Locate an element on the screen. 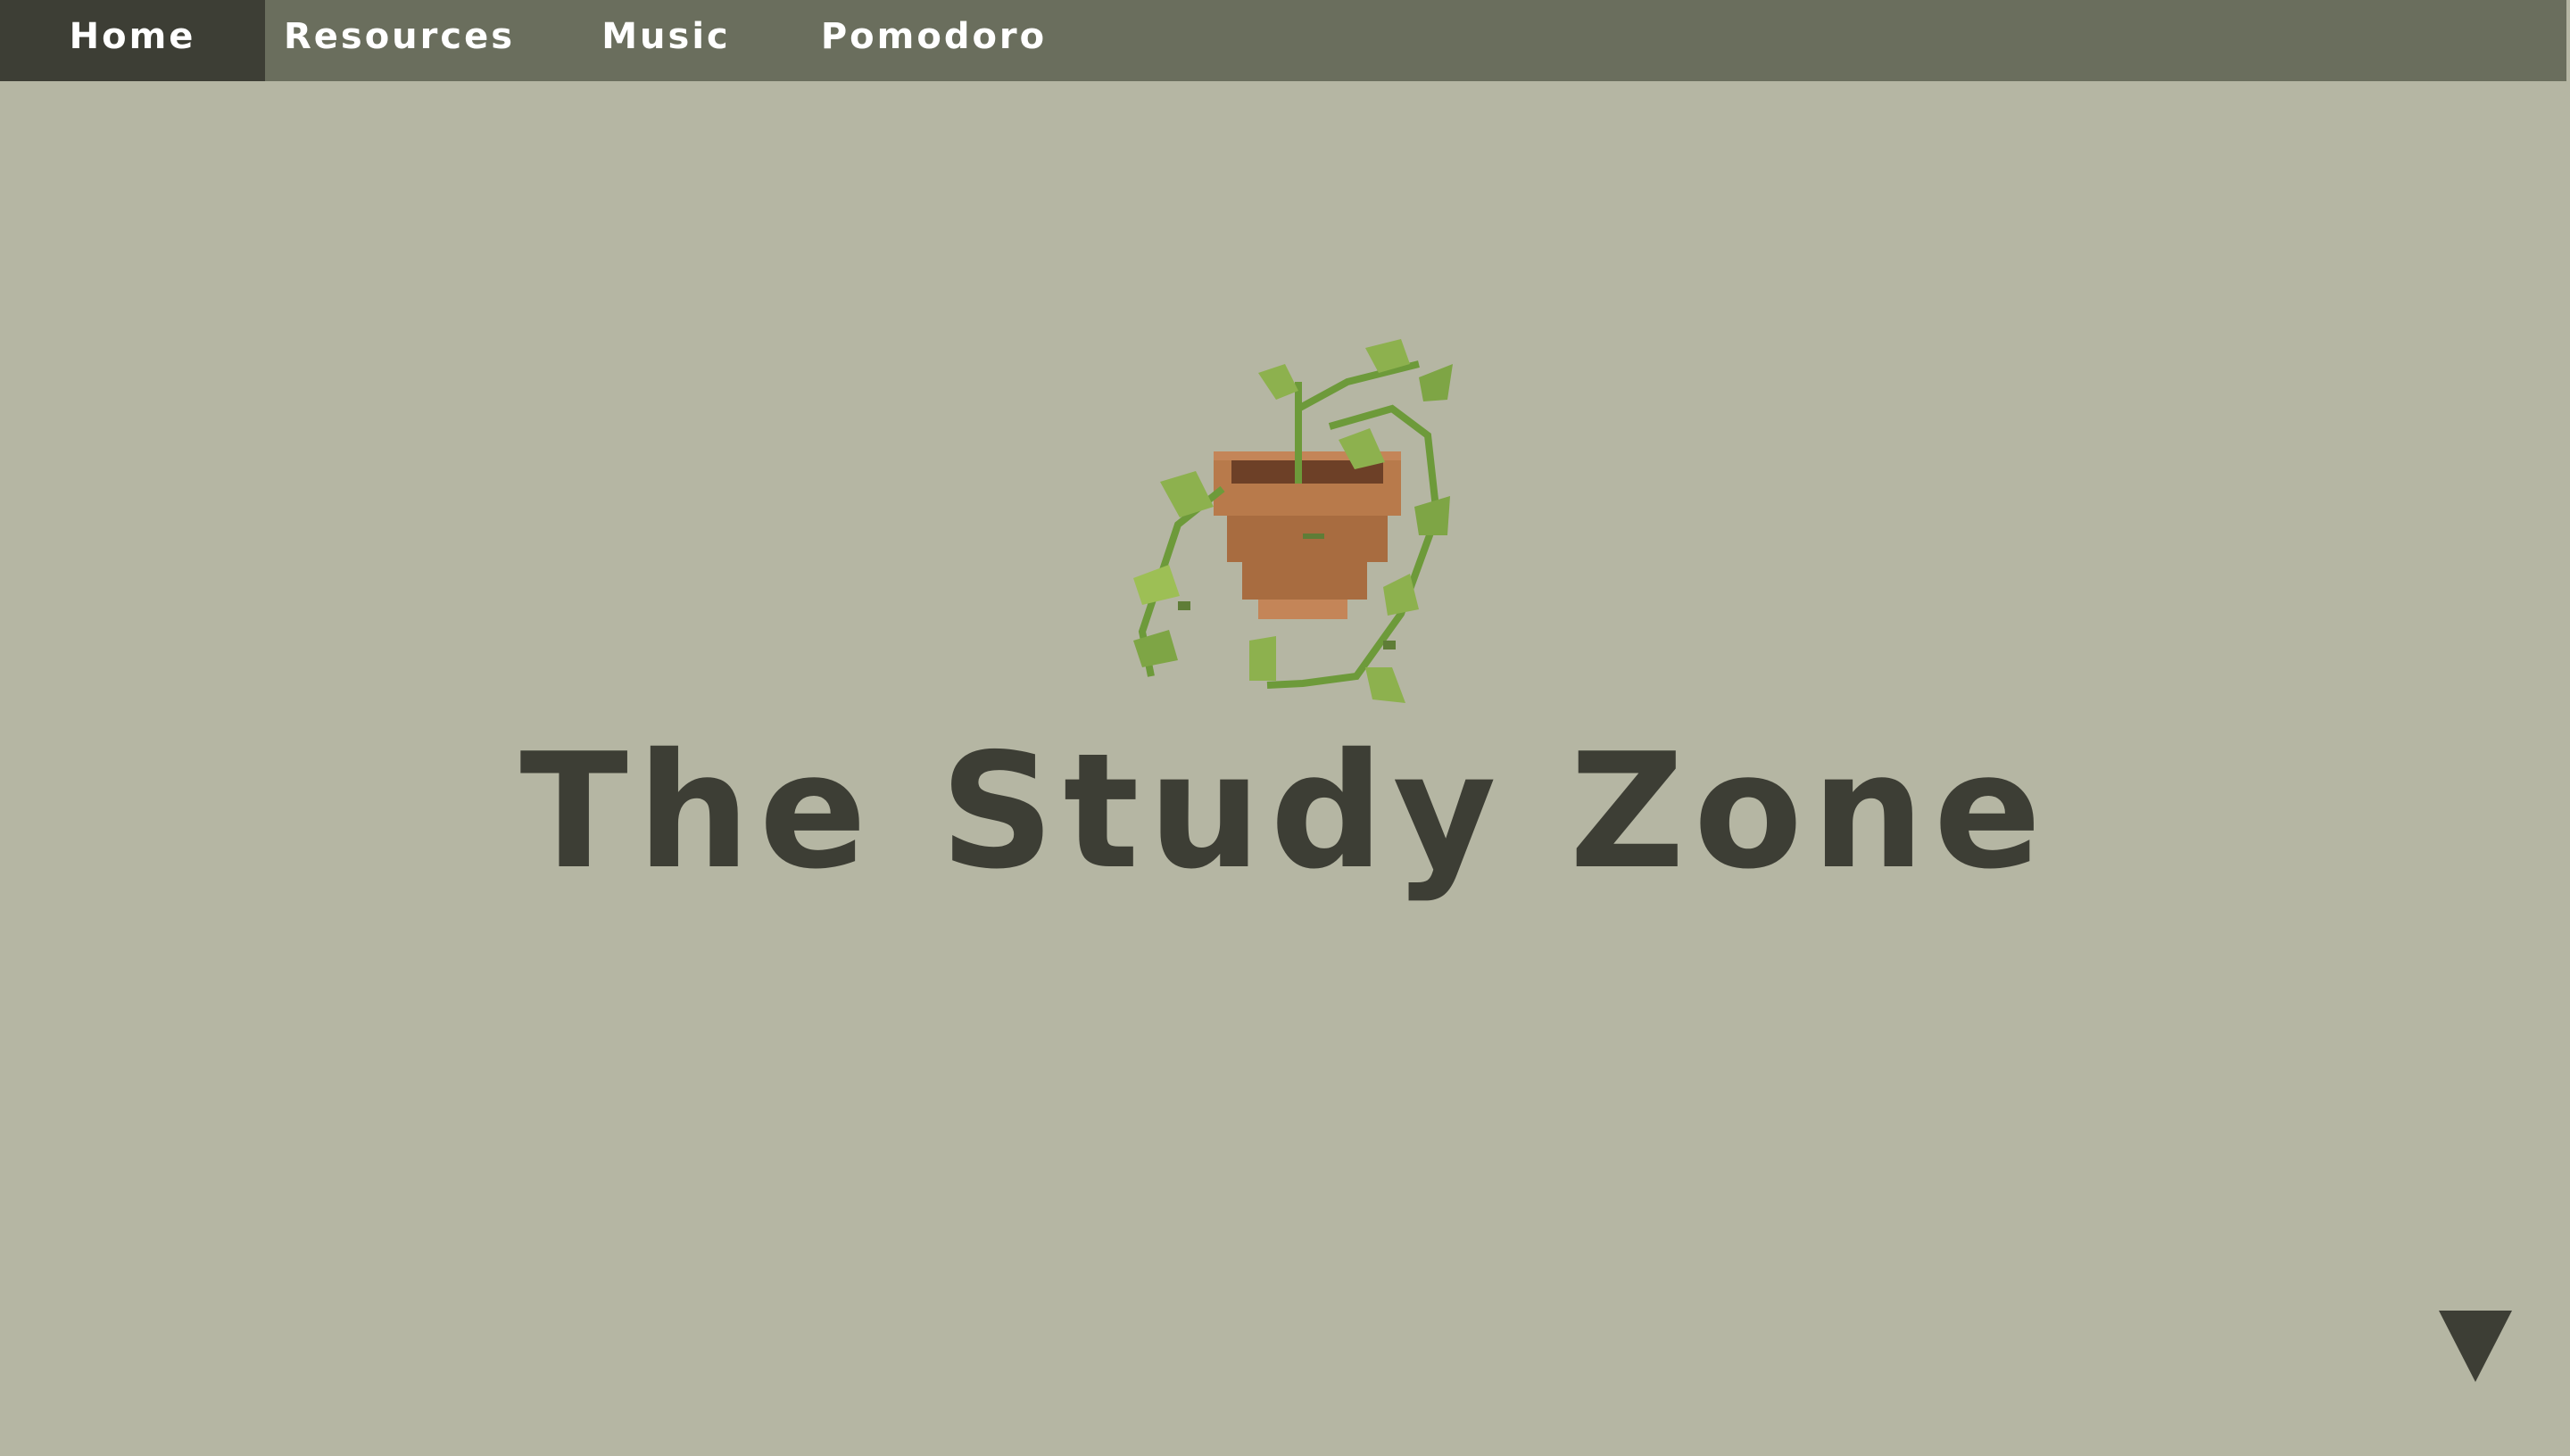 The image size is (2570, 1456). triangle-down-icon is located at coordinates (2475, 1345).